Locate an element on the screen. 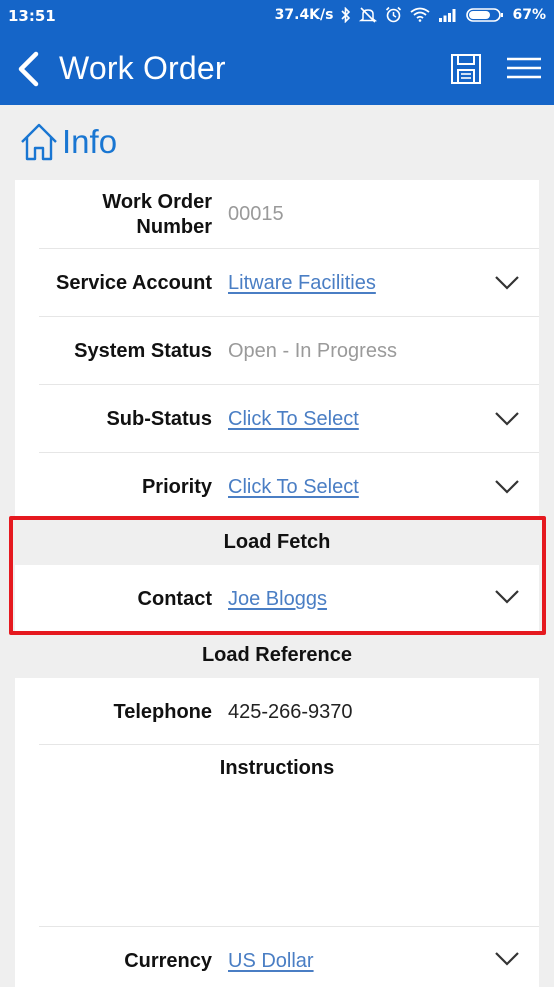  home-icon is located at coordinates (39, 142).